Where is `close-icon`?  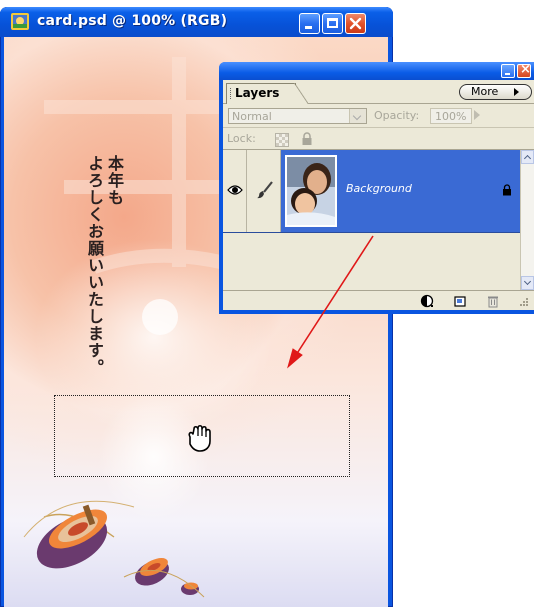 close-icon is located at coordinates (355, 23).